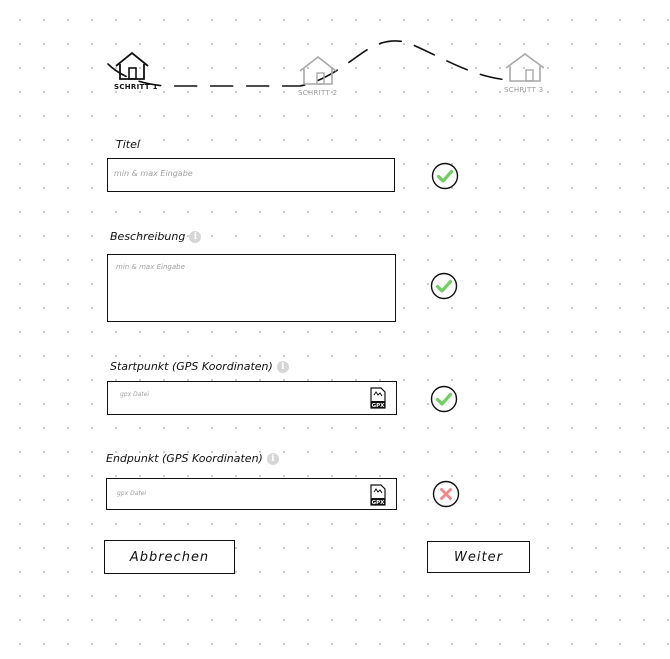 The image size is (670, 659). What do you see at coordinates (251, 175) in the screenshot?
I see `title-input: min & max Eingabe` at bounding box center [251, 175].